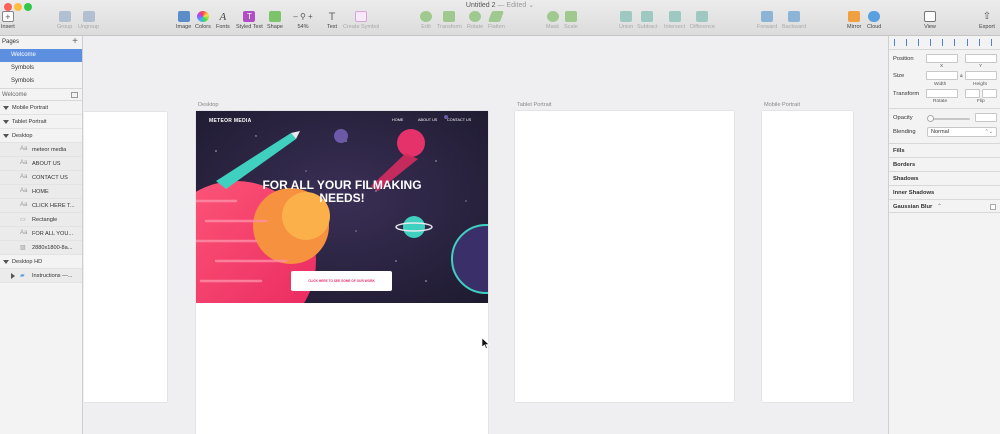  Describe the element at coordinates (944, 164) in the screenshot. I see `section-borders: Borders` at that location.